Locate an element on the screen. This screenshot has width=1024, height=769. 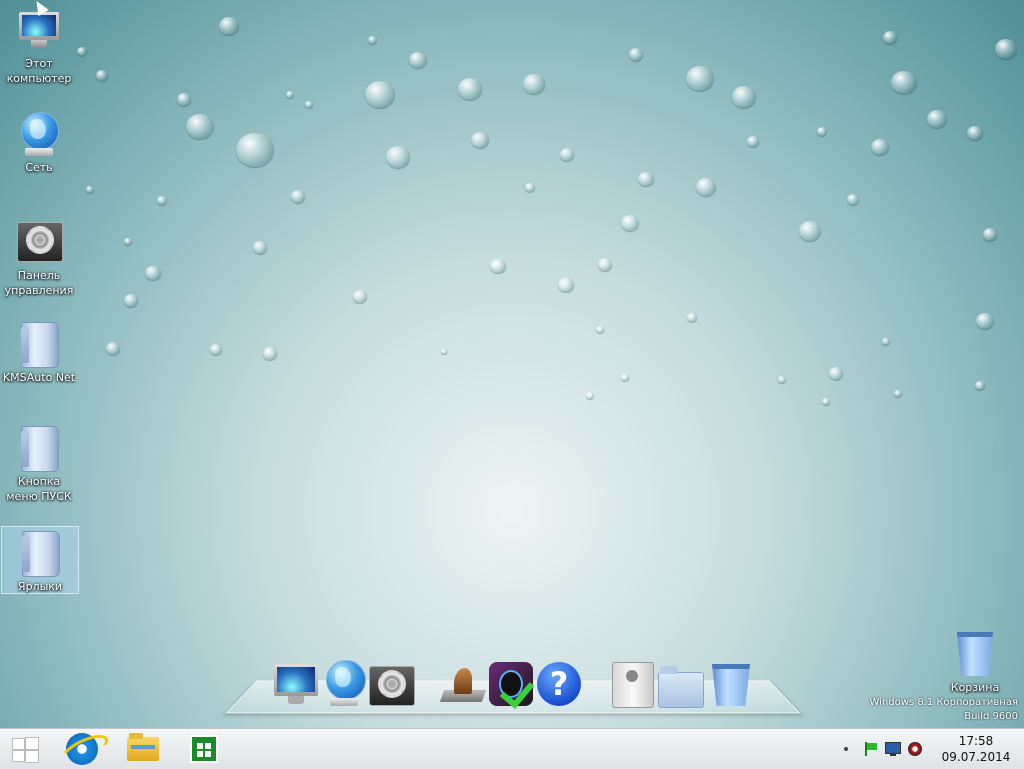
desktop-icon-kmsauto: KMSAuto Net is located at coordinates (39, 352).